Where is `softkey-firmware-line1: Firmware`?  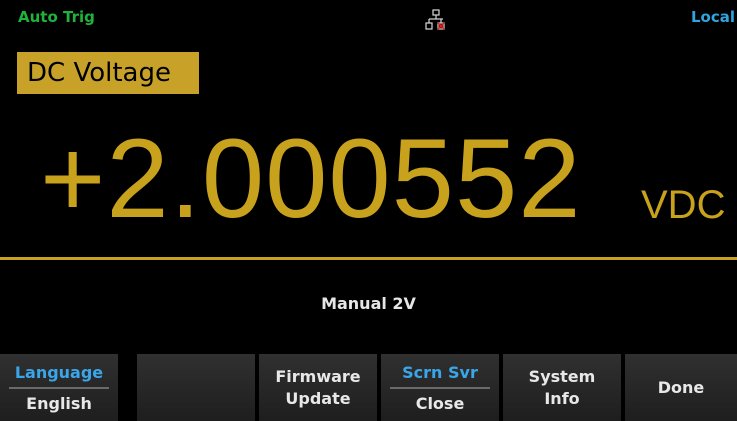
softkey-firmware-line1: Firmware is located at coordinates (318, 376).